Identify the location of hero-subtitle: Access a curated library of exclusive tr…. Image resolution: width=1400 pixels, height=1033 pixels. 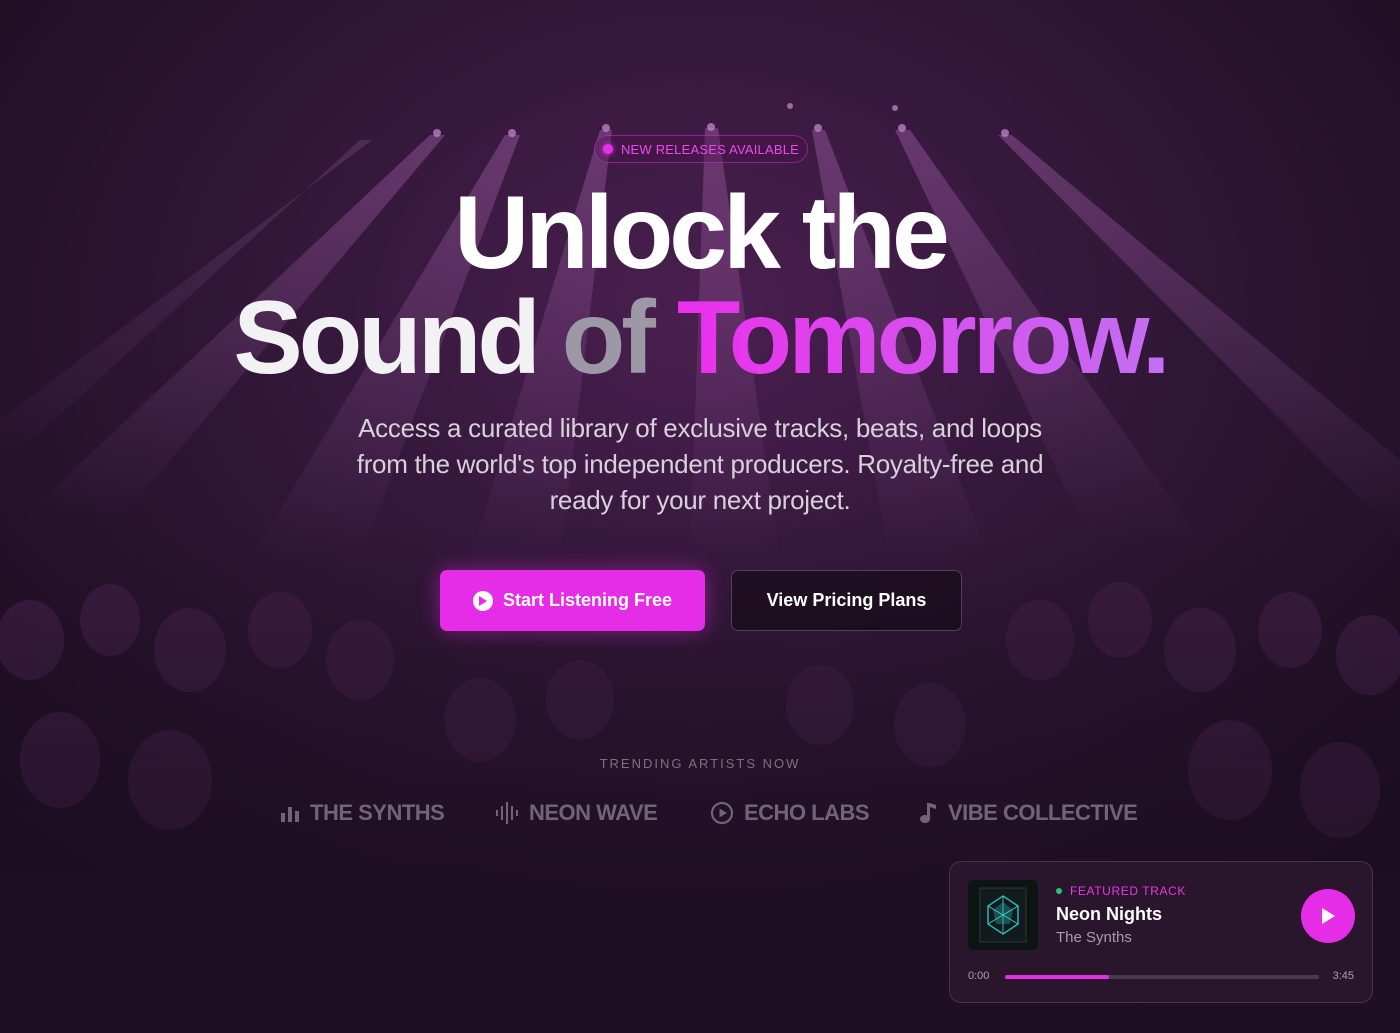
(700, 464).